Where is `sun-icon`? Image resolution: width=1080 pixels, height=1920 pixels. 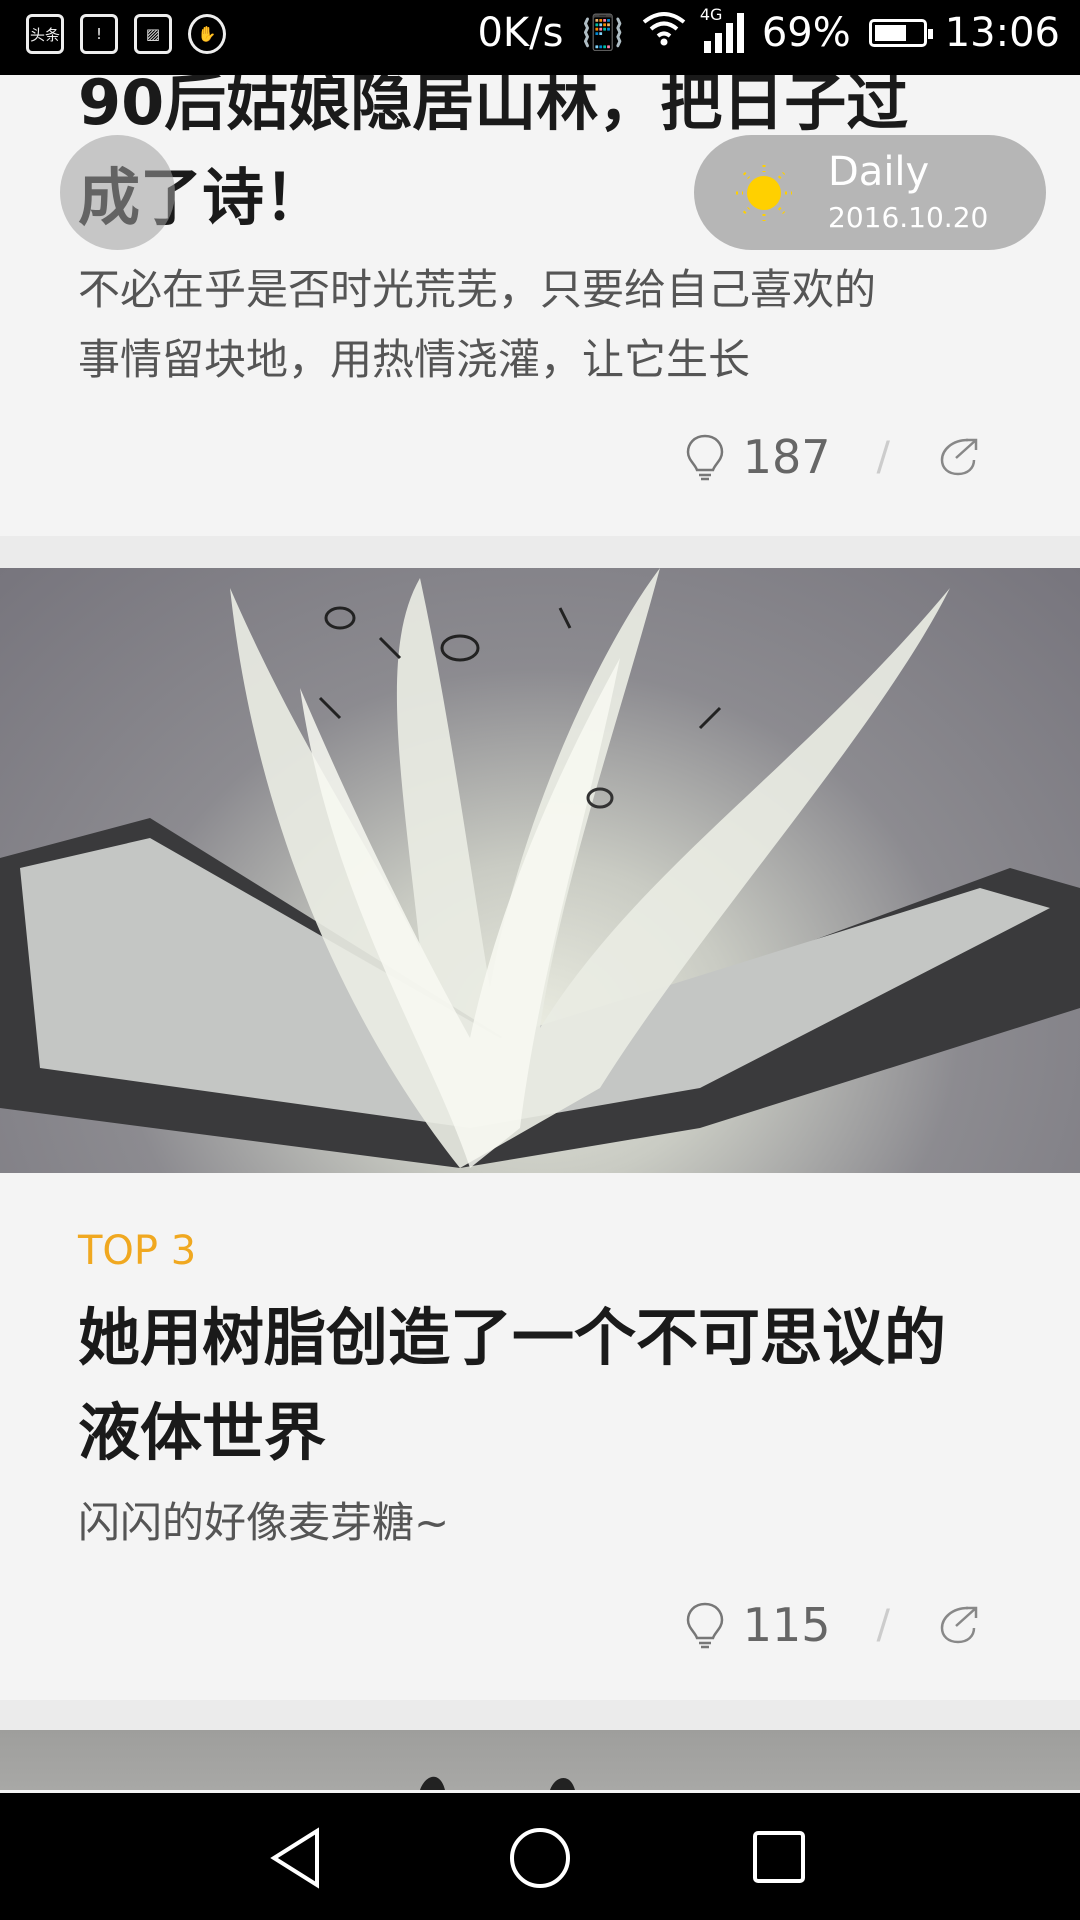 sun-icon is located at coordinates (764, 193).